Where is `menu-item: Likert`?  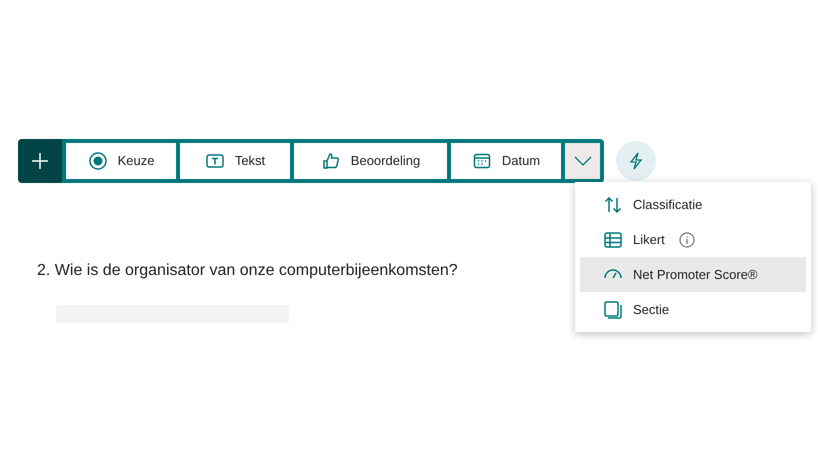 menu-item: Likert is located at coordinates (693, 239).